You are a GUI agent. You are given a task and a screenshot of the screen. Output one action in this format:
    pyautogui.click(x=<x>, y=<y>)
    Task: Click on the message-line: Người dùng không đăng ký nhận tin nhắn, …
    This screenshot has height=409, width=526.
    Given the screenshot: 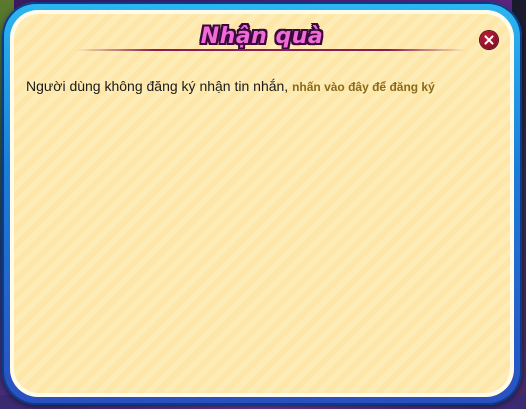 What is the action you would take?
    pyautogui.click(x=261, y=86)
    